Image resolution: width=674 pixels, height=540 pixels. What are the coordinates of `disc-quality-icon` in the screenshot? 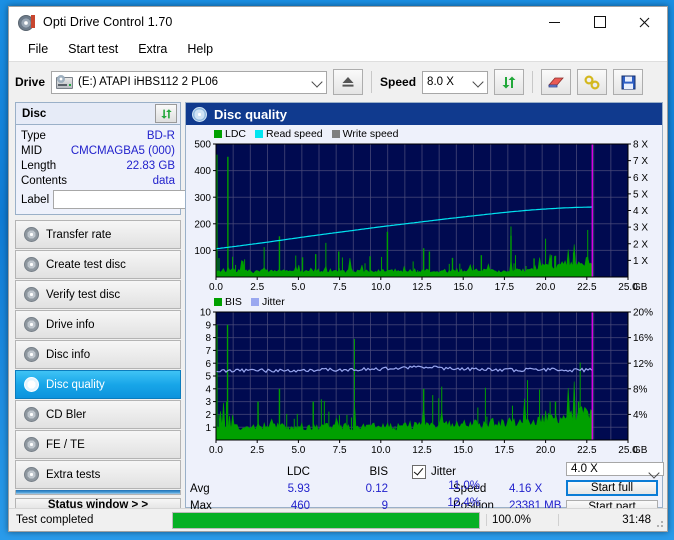 It's located at (199, 114).